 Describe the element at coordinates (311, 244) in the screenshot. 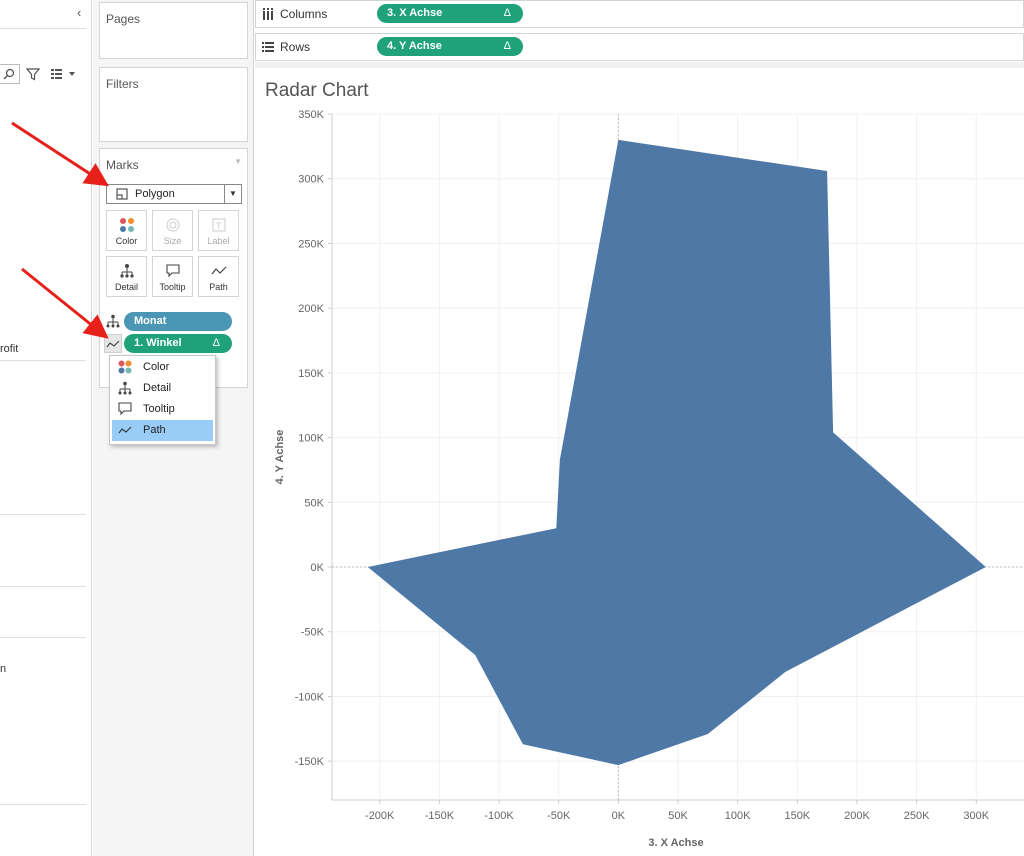

I see `y-tick-label: 250K` at that location.